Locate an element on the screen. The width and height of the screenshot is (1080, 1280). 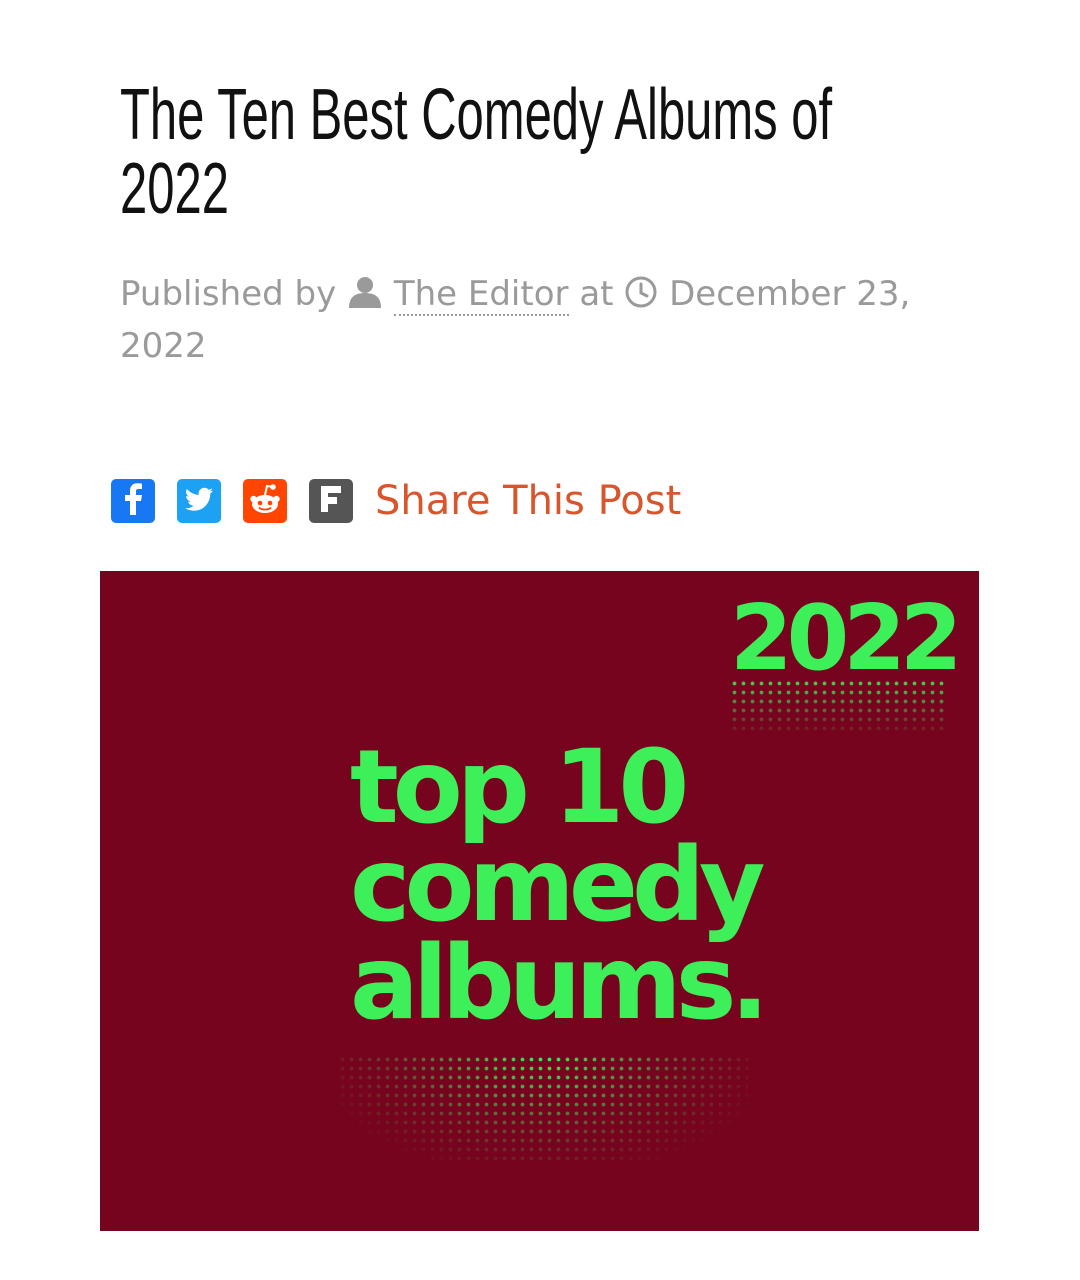
hero-headline: top 10 comedy albums. is located at coordinates (559, 885).